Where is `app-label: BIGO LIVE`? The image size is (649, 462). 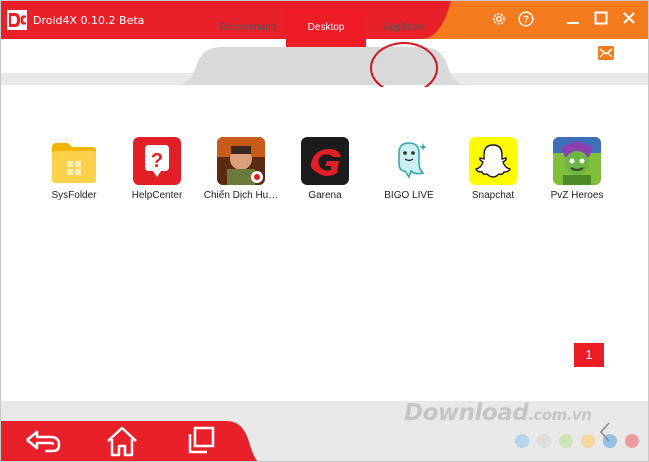 app-label: BIGO LIVE is located at coordinates (409, 195).